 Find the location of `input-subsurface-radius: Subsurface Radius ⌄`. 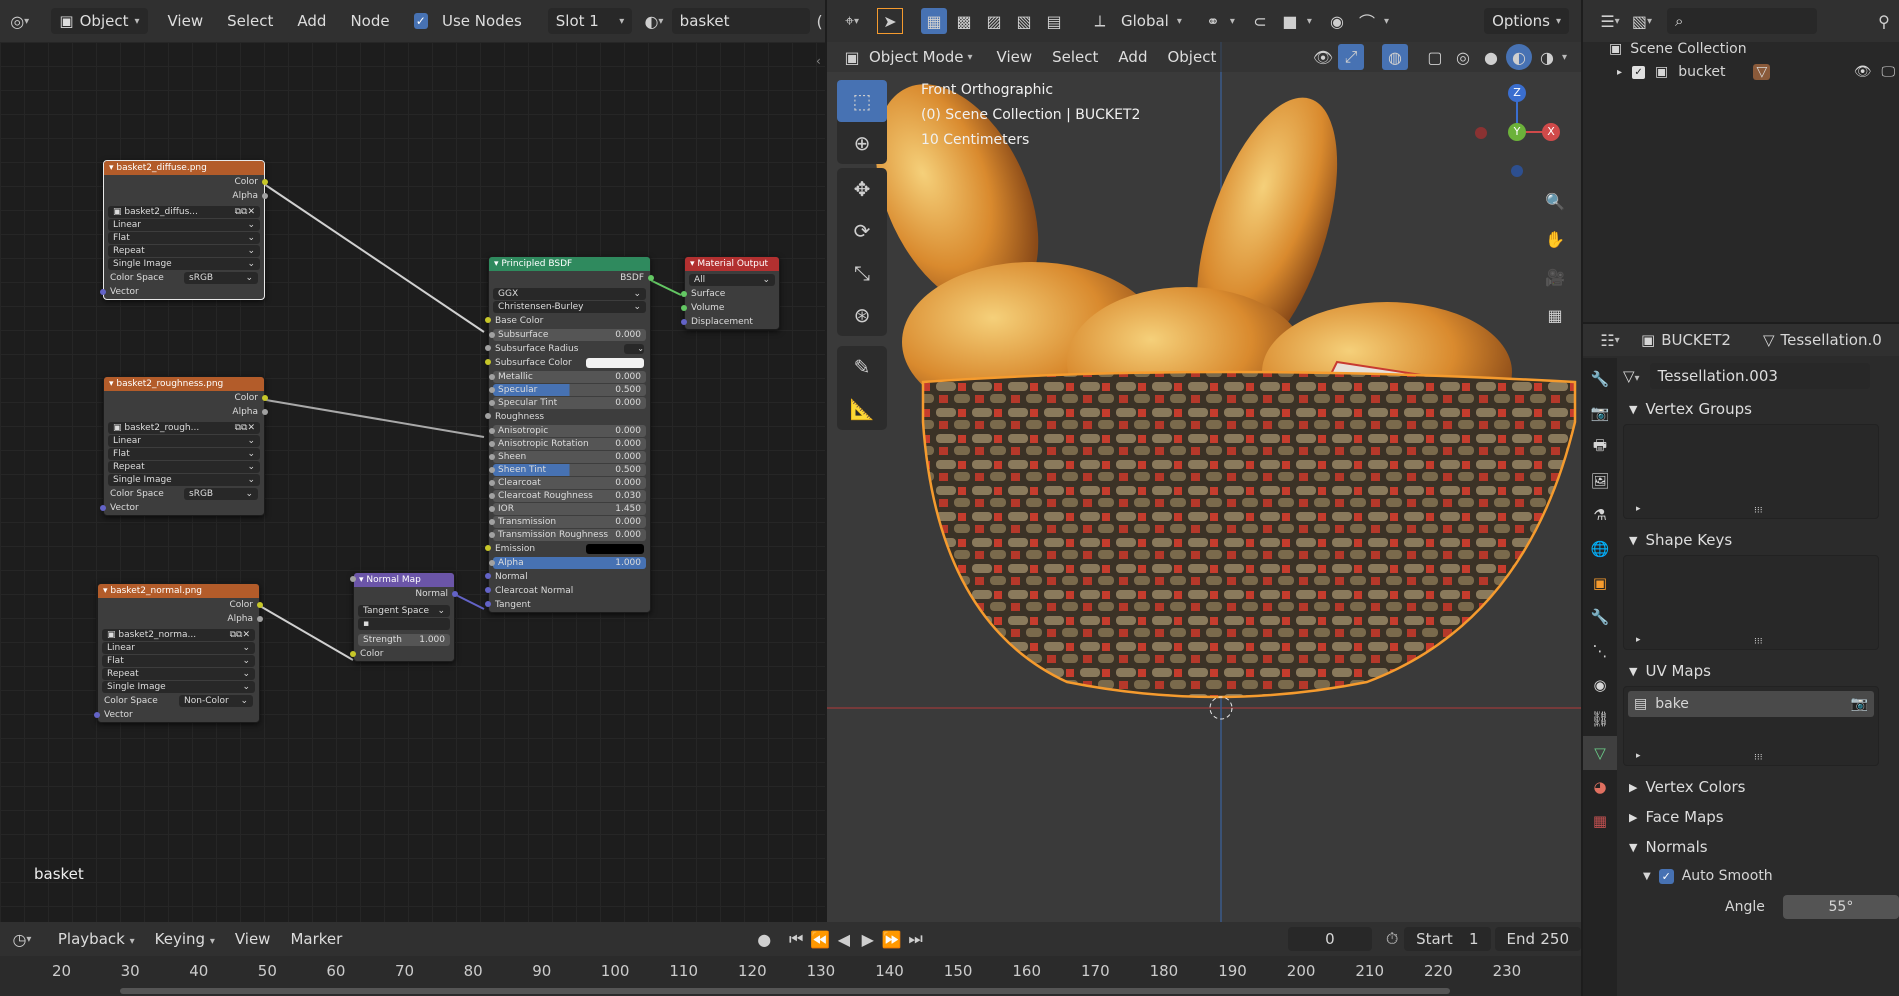

input-subsurface-radius: Subsurface Radius ⌄ is located at coordinates (567, 349).